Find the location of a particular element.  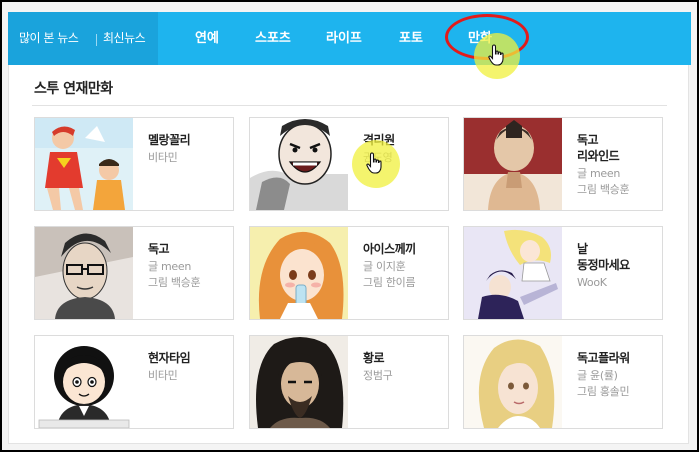

section-title: 스투 연재만화 is located at coordinates (73, 89).